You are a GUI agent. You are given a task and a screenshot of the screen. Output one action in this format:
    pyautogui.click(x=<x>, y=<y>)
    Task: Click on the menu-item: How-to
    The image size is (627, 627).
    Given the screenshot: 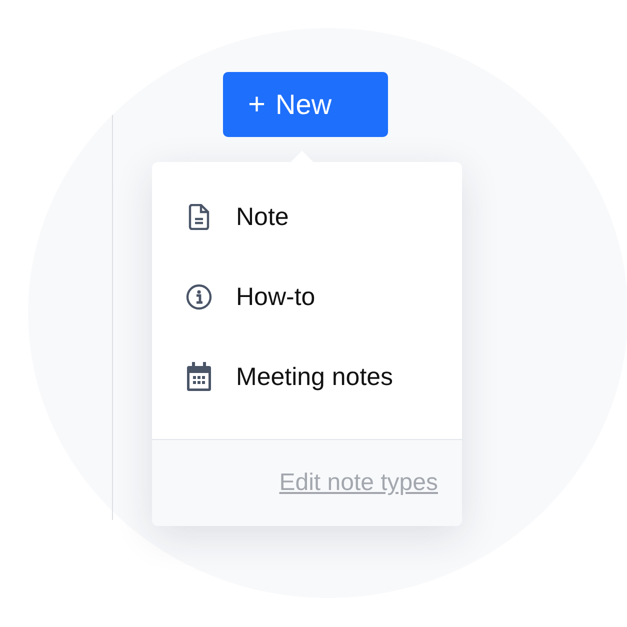 What is the action you would take?
    pyautogui.click(x=307, y=297)
    